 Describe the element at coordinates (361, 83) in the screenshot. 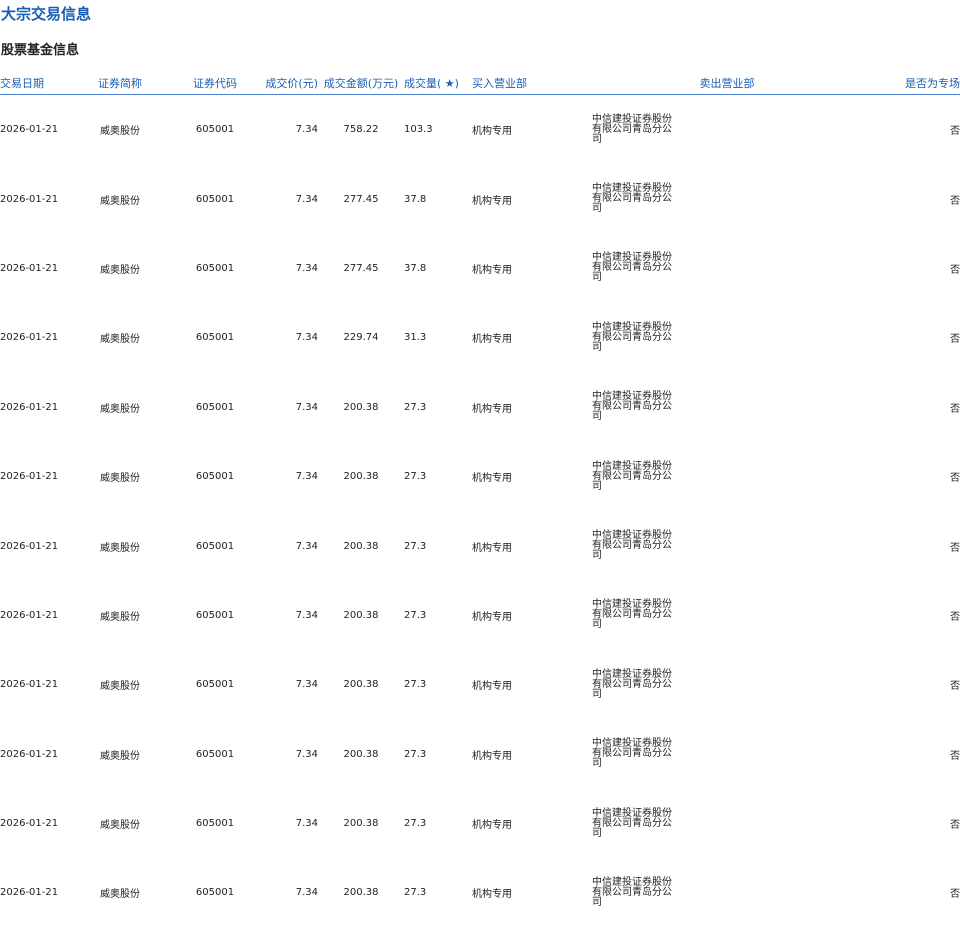

I see `column-header-amount: 成交金额(万元)` at that location.